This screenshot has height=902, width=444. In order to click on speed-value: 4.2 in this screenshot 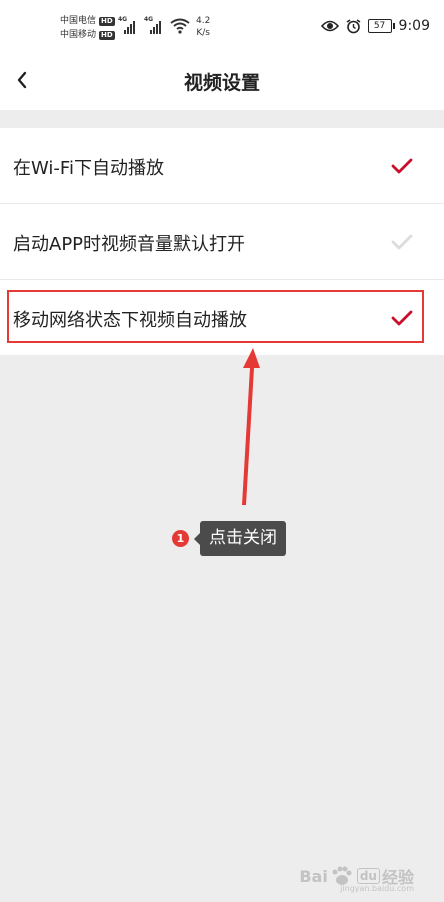, I will do `click(203, 21)`.